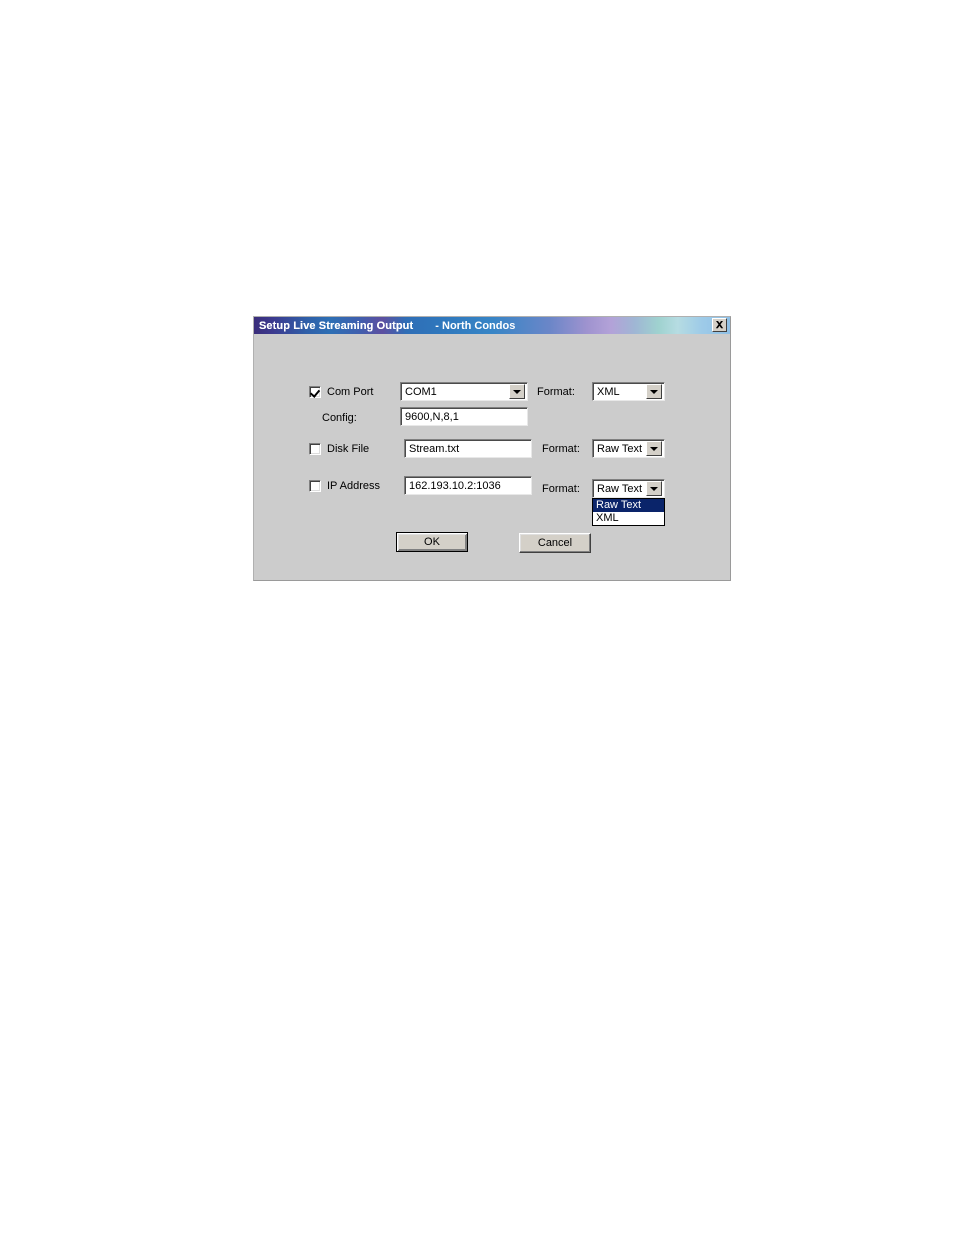 The width and height of the screenshot is (954, 1235). What do you see at coordinates (628, 391) in the screenshot?
I see `com-port-format-select: XML` at bounding box center [628, 391].